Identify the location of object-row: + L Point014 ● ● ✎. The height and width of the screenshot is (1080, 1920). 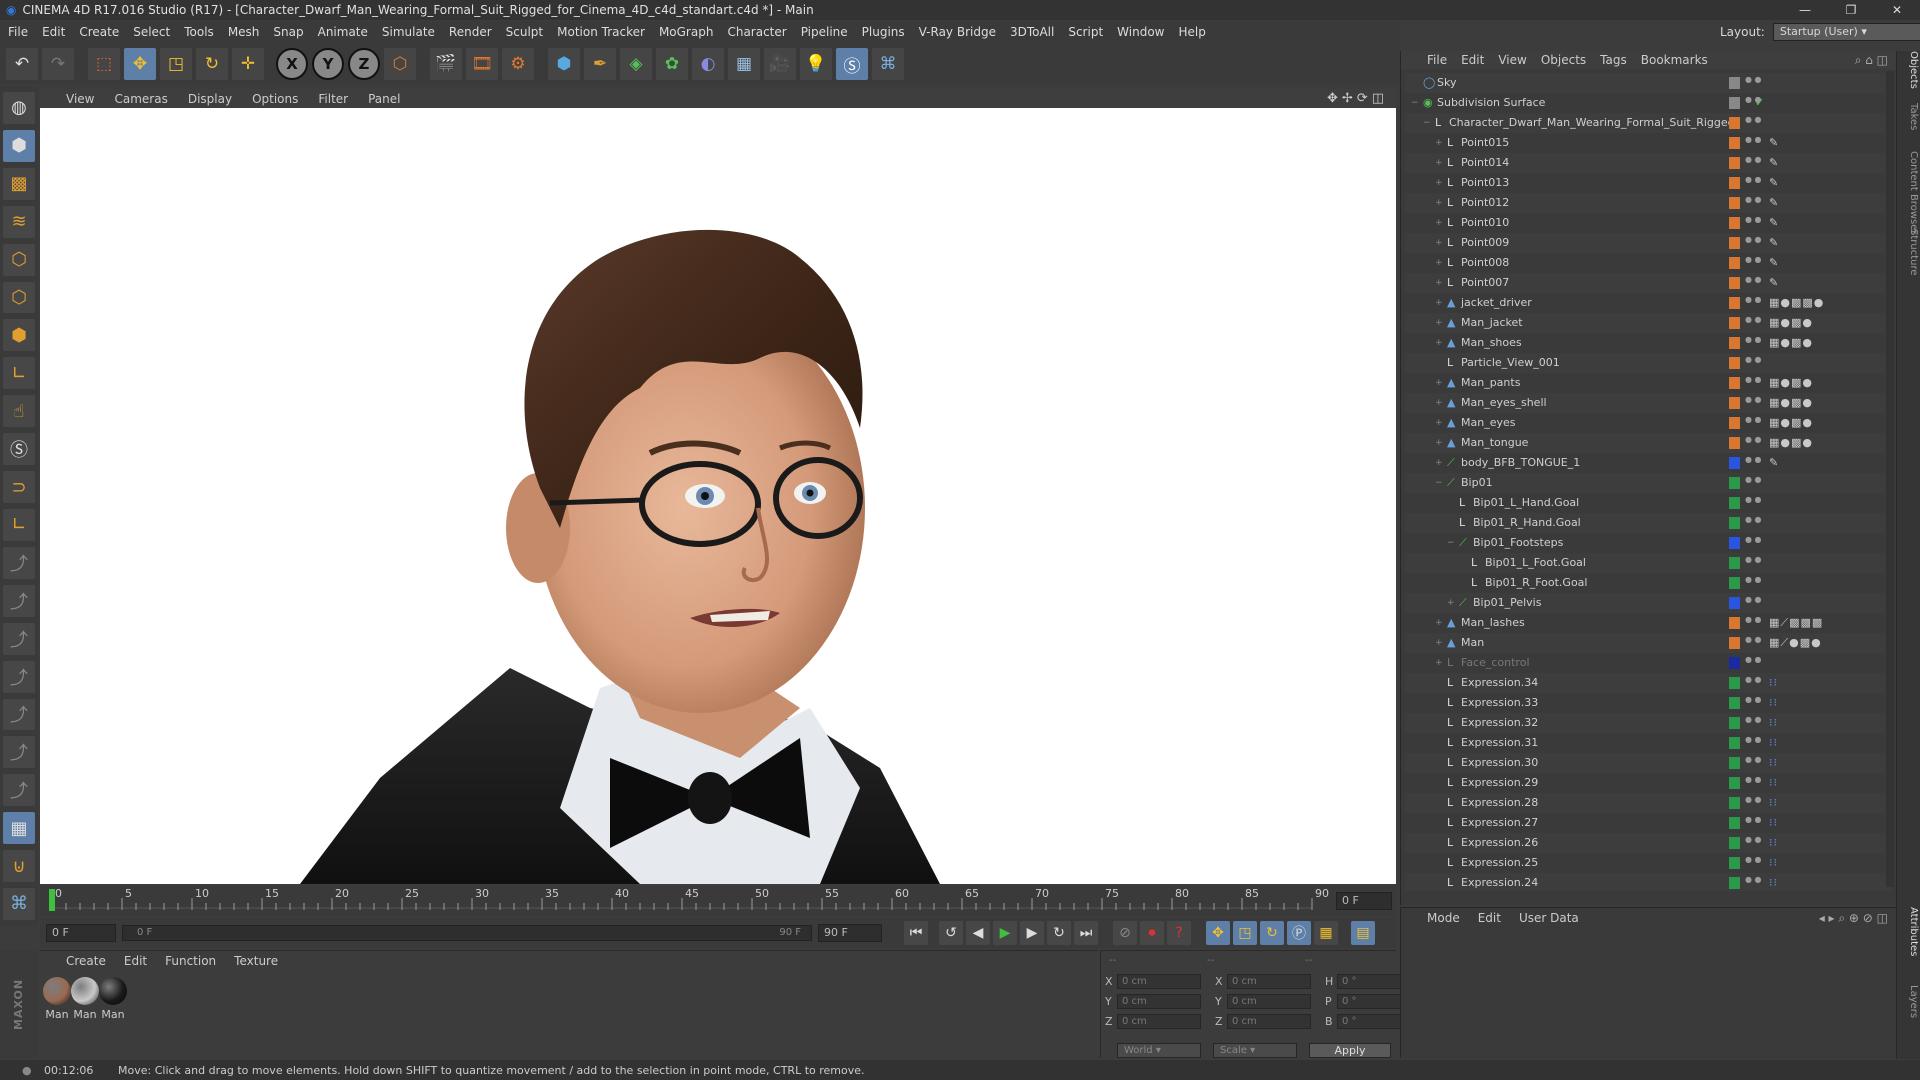
(1648, 163).